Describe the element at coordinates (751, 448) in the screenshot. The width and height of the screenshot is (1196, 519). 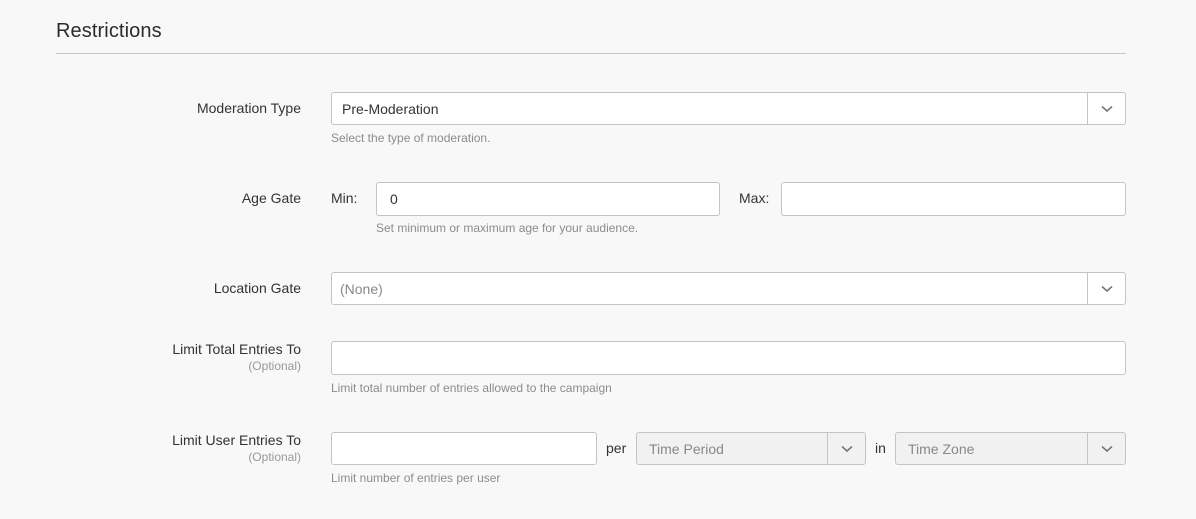
I see `time-period-select: Time Period` at that location.